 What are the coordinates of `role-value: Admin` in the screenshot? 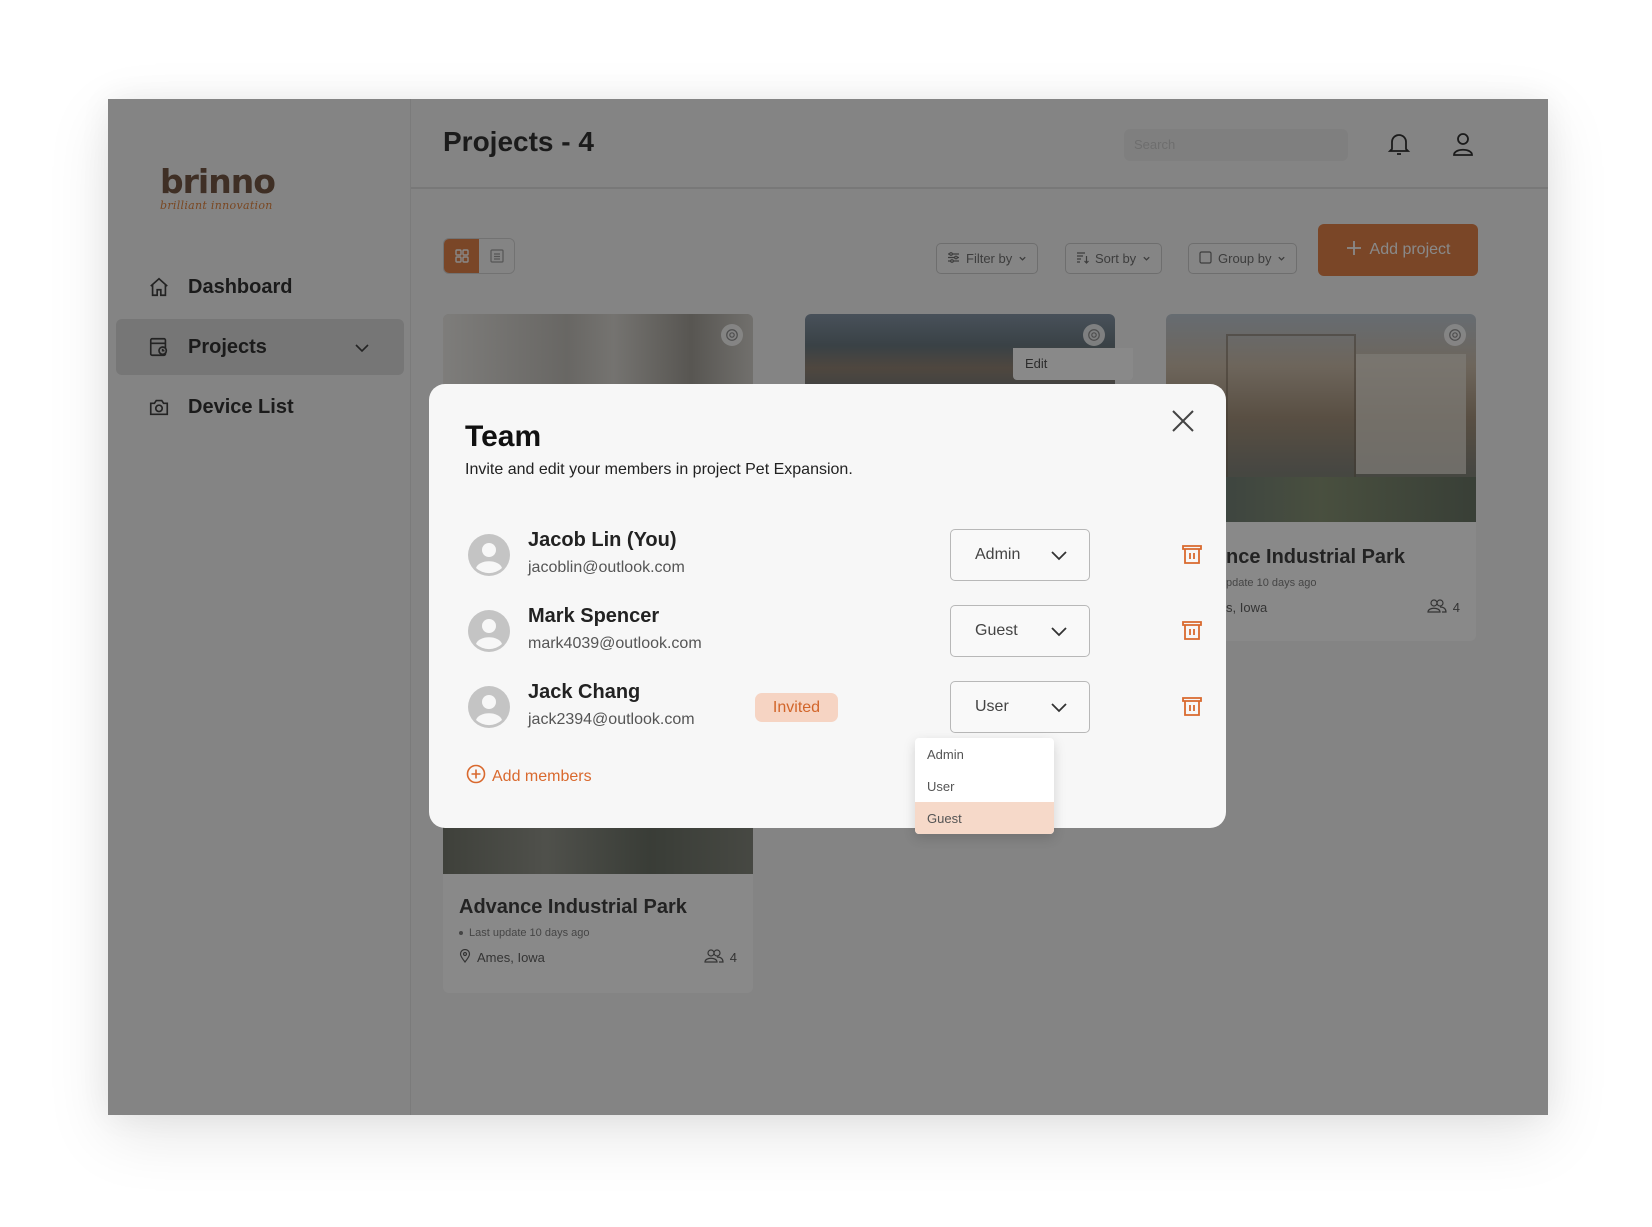 It's located at (998, 554).